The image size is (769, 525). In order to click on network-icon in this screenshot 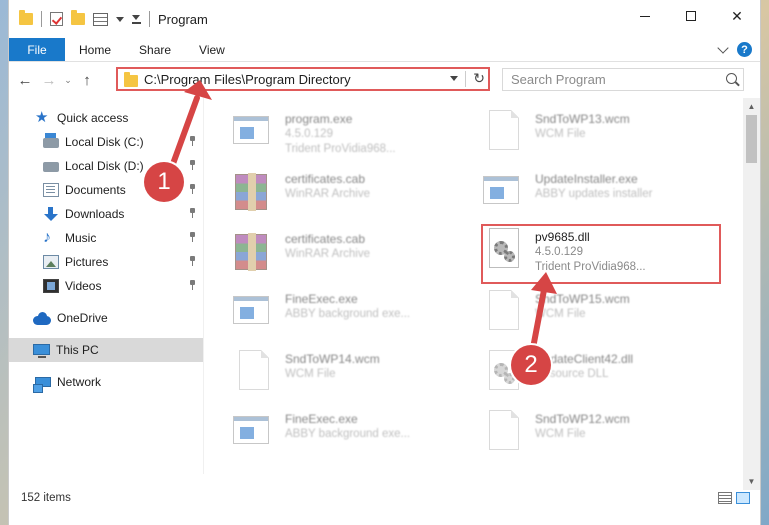, I will do `click(42, 385)`.